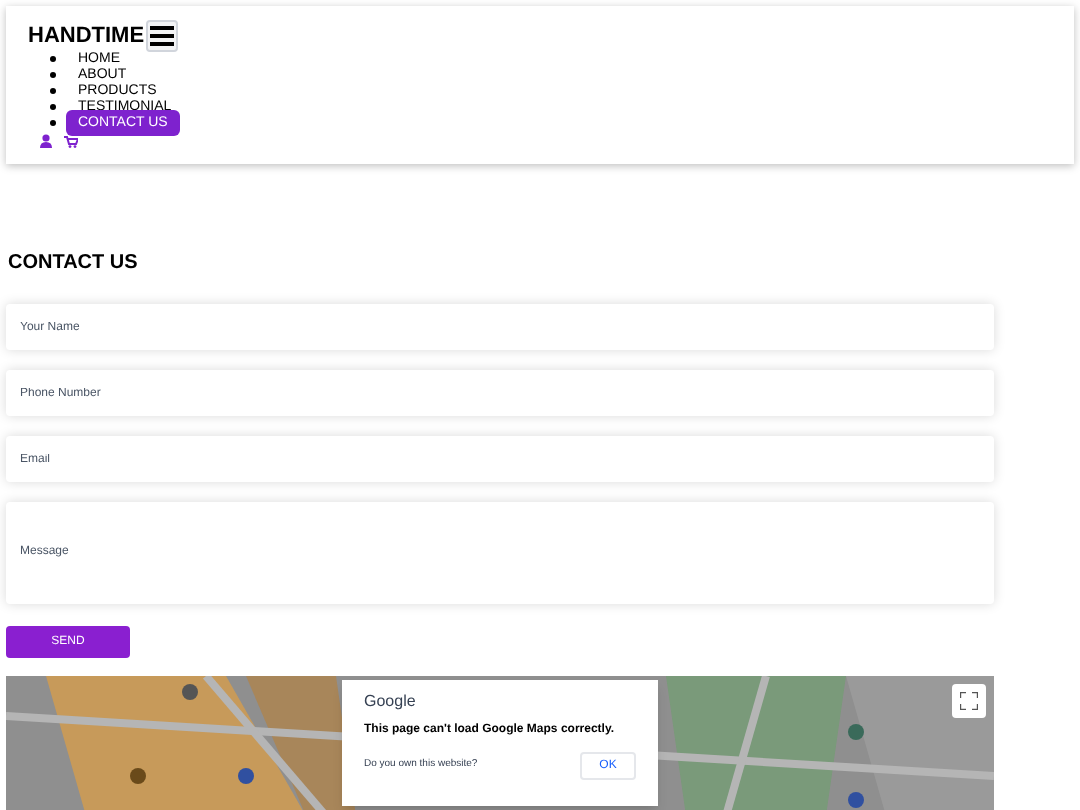  I want to click on fullscreen-button, so click(969, 701).